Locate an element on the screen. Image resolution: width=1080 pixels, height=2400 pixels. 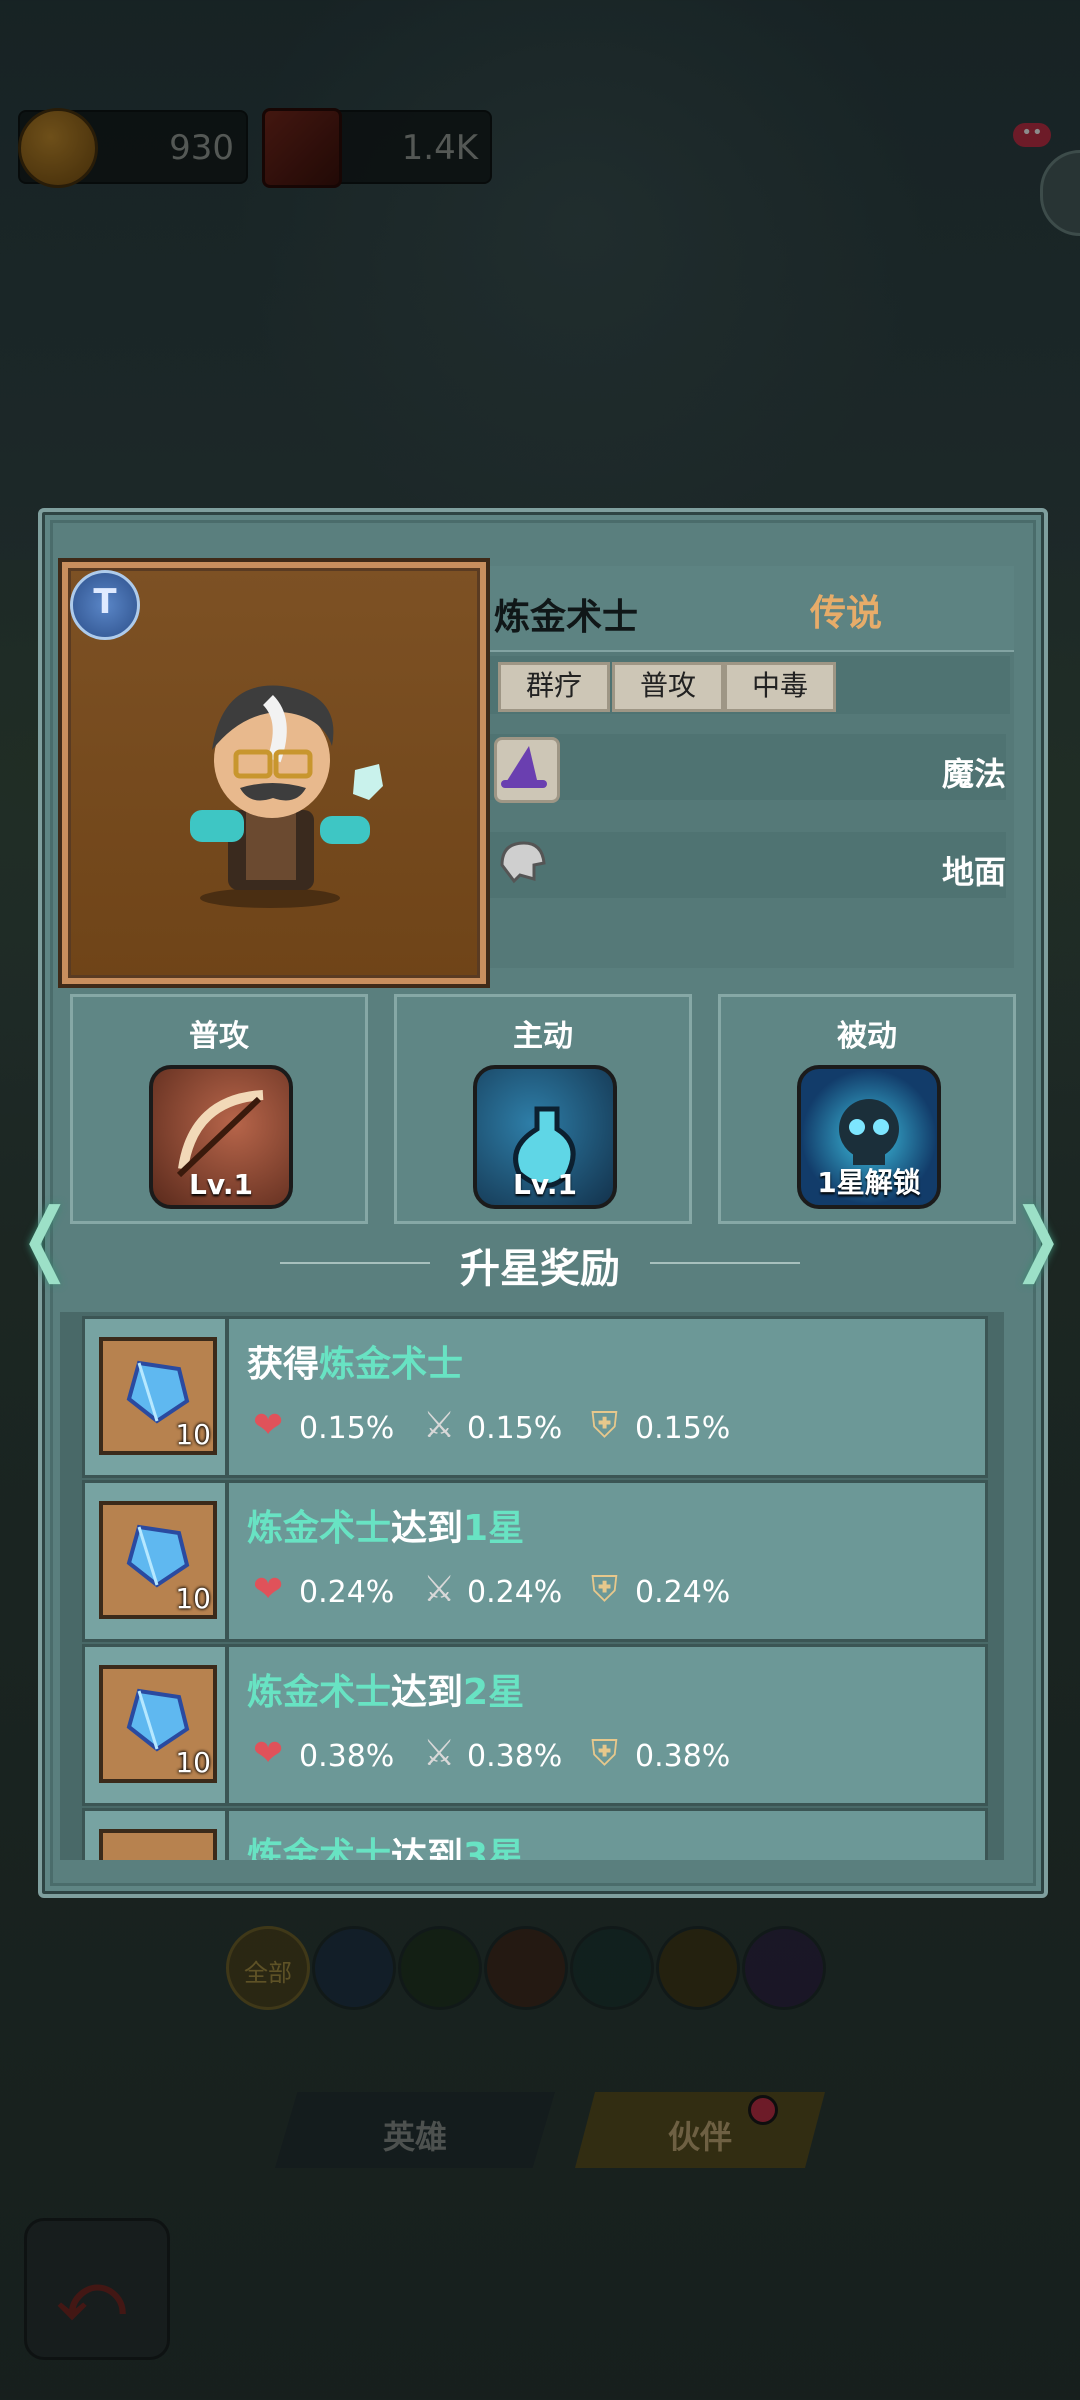
reward-row: 10 炼金术士达到2星 ❤ 0.38% ⚔ 0.38% ⛨ 0.38% is located at coordinates (535, 1725).